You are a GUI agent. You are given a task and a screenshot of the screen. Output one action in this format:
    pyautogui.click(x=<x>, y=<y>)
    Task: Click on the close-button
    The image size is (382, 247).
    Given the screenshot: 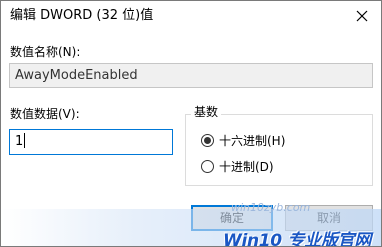 What is the action you would take?
    pyautogui.click(x=362, y=16)
    